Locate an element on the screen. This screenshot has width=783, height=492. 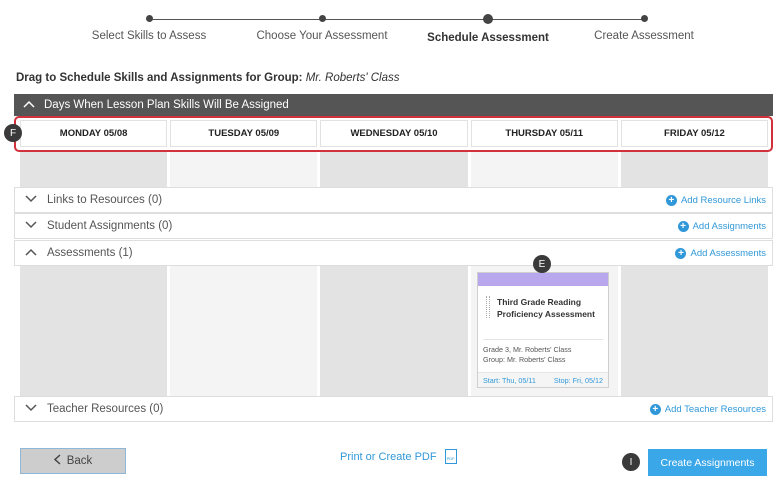
section-label: Teacher Resources (0) is located at coordinates (105, 409).